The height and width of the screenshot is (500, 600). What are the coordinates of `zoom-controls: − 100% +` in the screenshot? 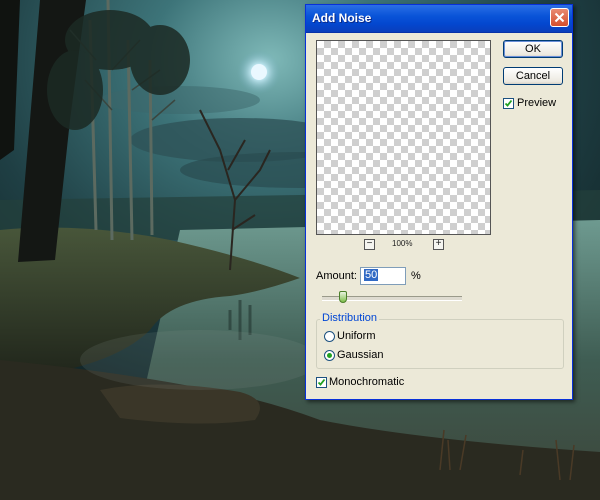 It's located at (404, 245).